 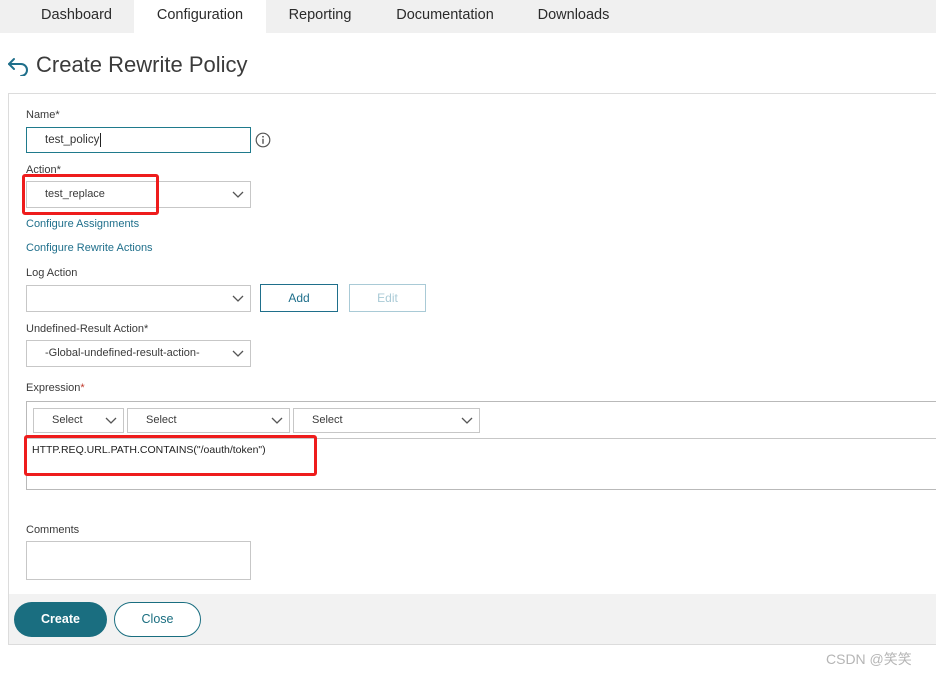 What do you see at coordinates (387, 298) in the screenshot?
I see `edit-log-action-button: Edit` at bounding box center [387, 298].